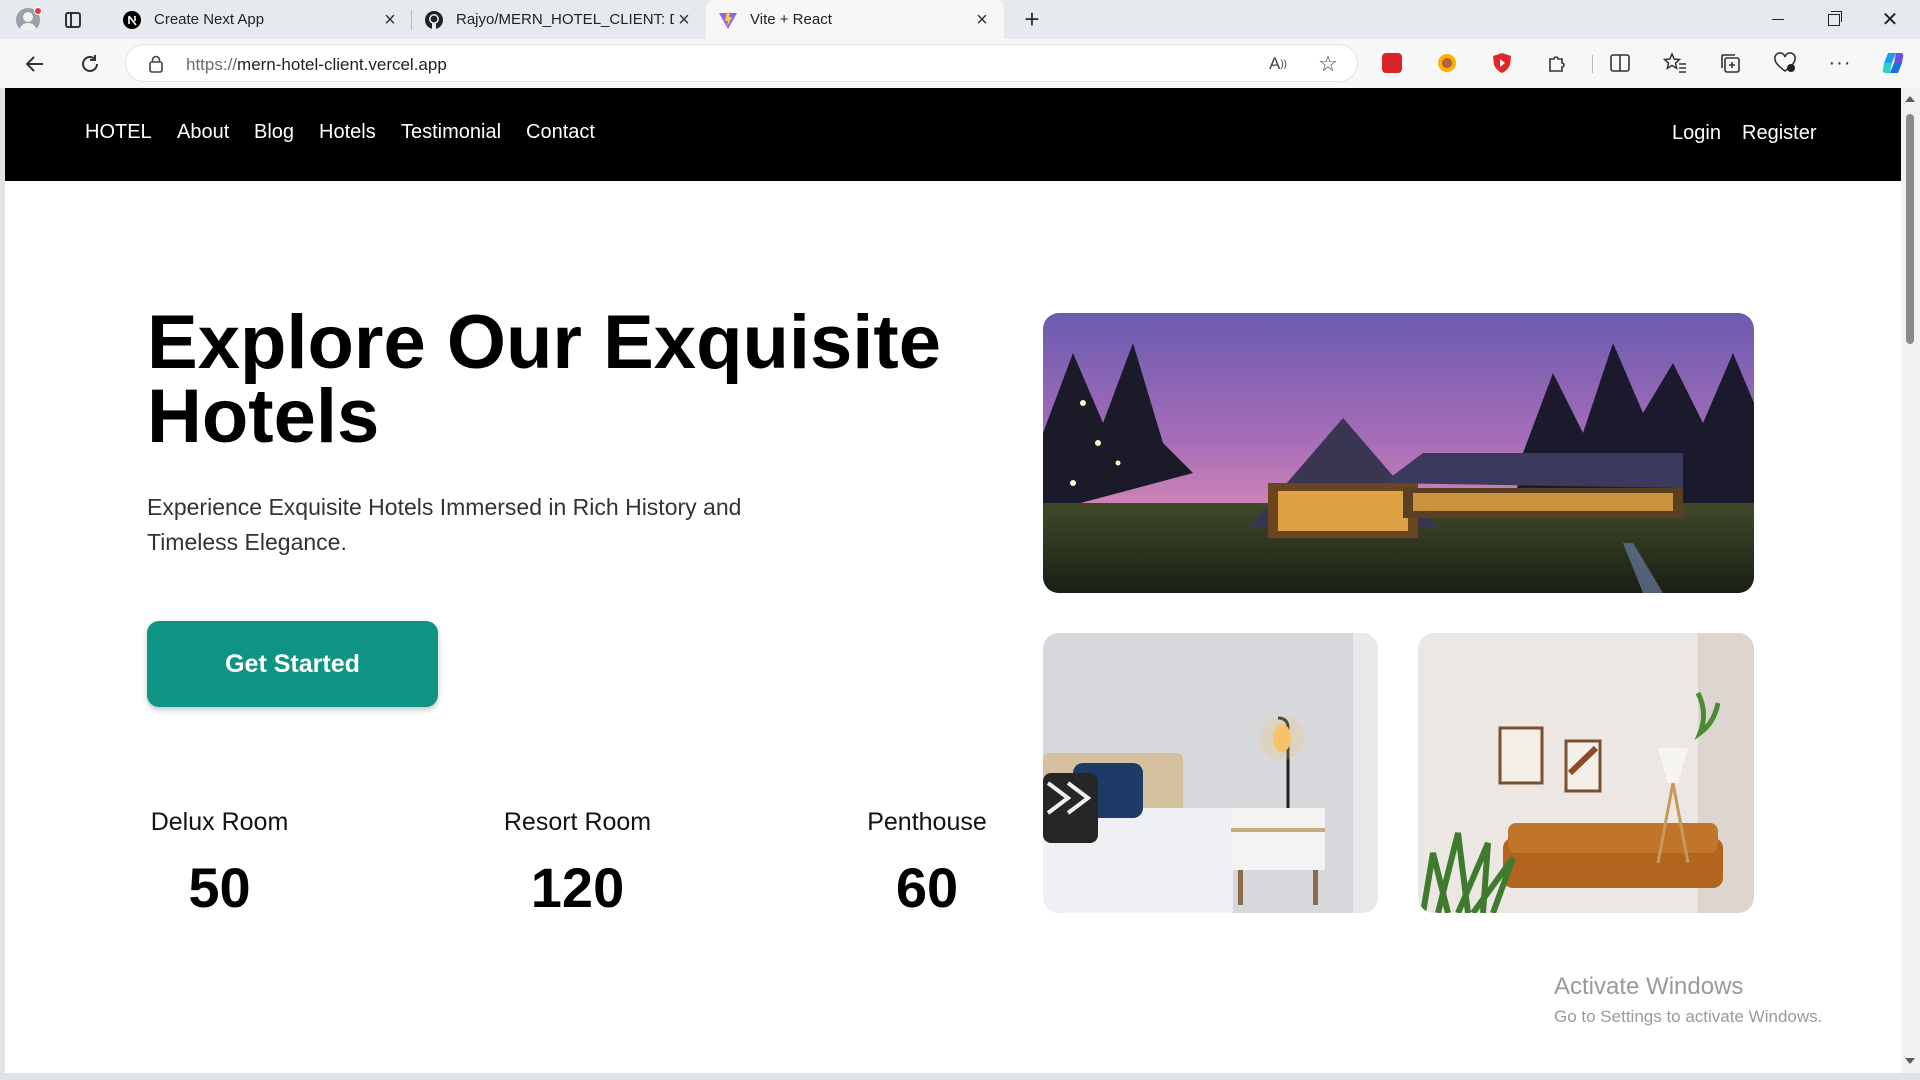 The width and height of the screenshot is (1920, 1080). What do you see at coordinates (1592, 64) in the screenshot?
I see `toolbar-separator` at bounding box center [1592, 64].